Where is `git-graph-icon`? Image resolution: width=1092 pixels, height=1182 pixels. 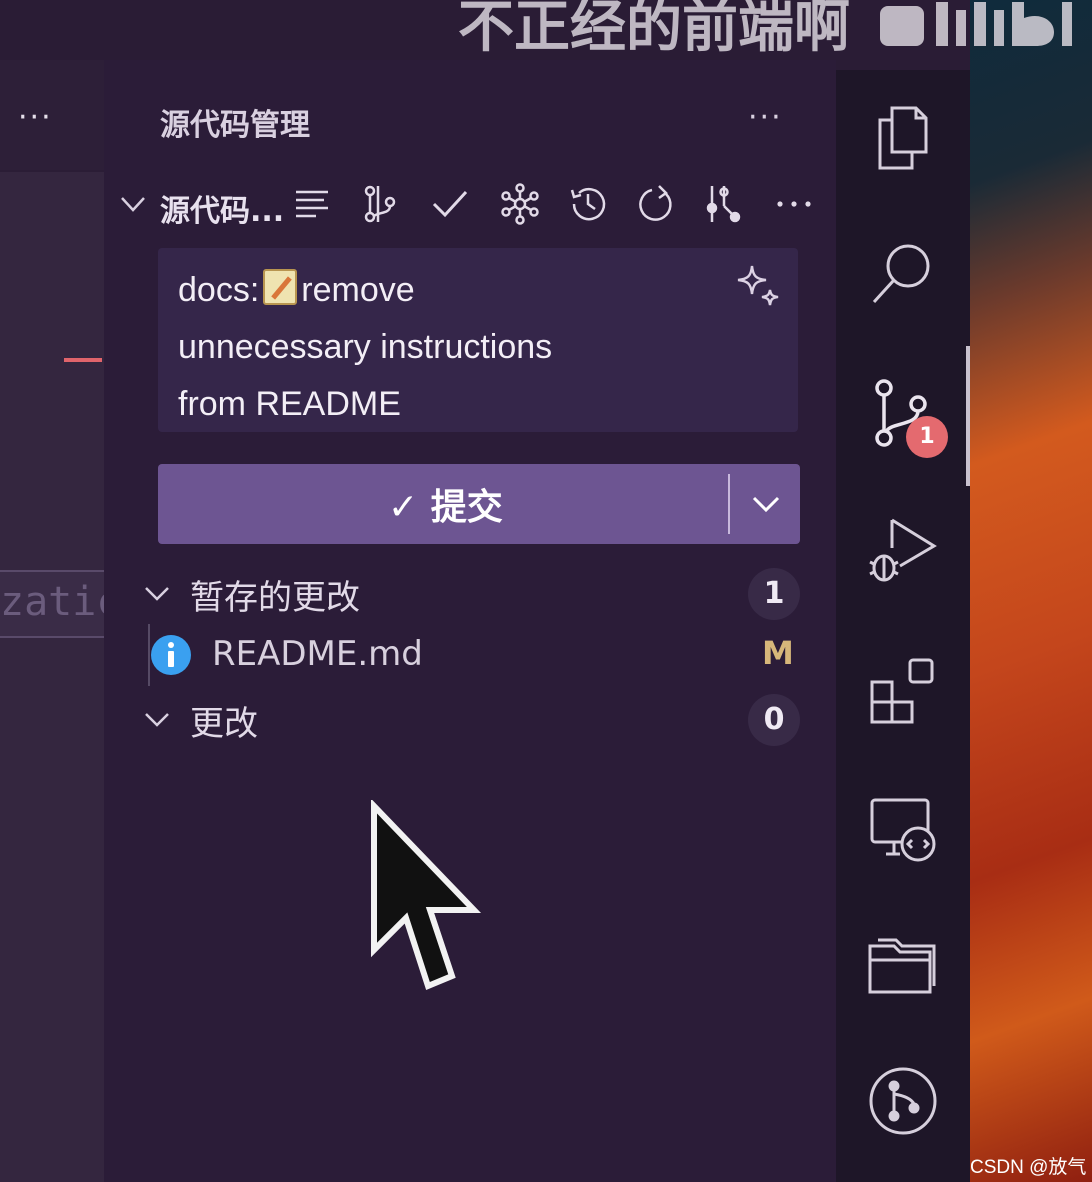 git-graph-icon is located at coordinates (903, 1101).